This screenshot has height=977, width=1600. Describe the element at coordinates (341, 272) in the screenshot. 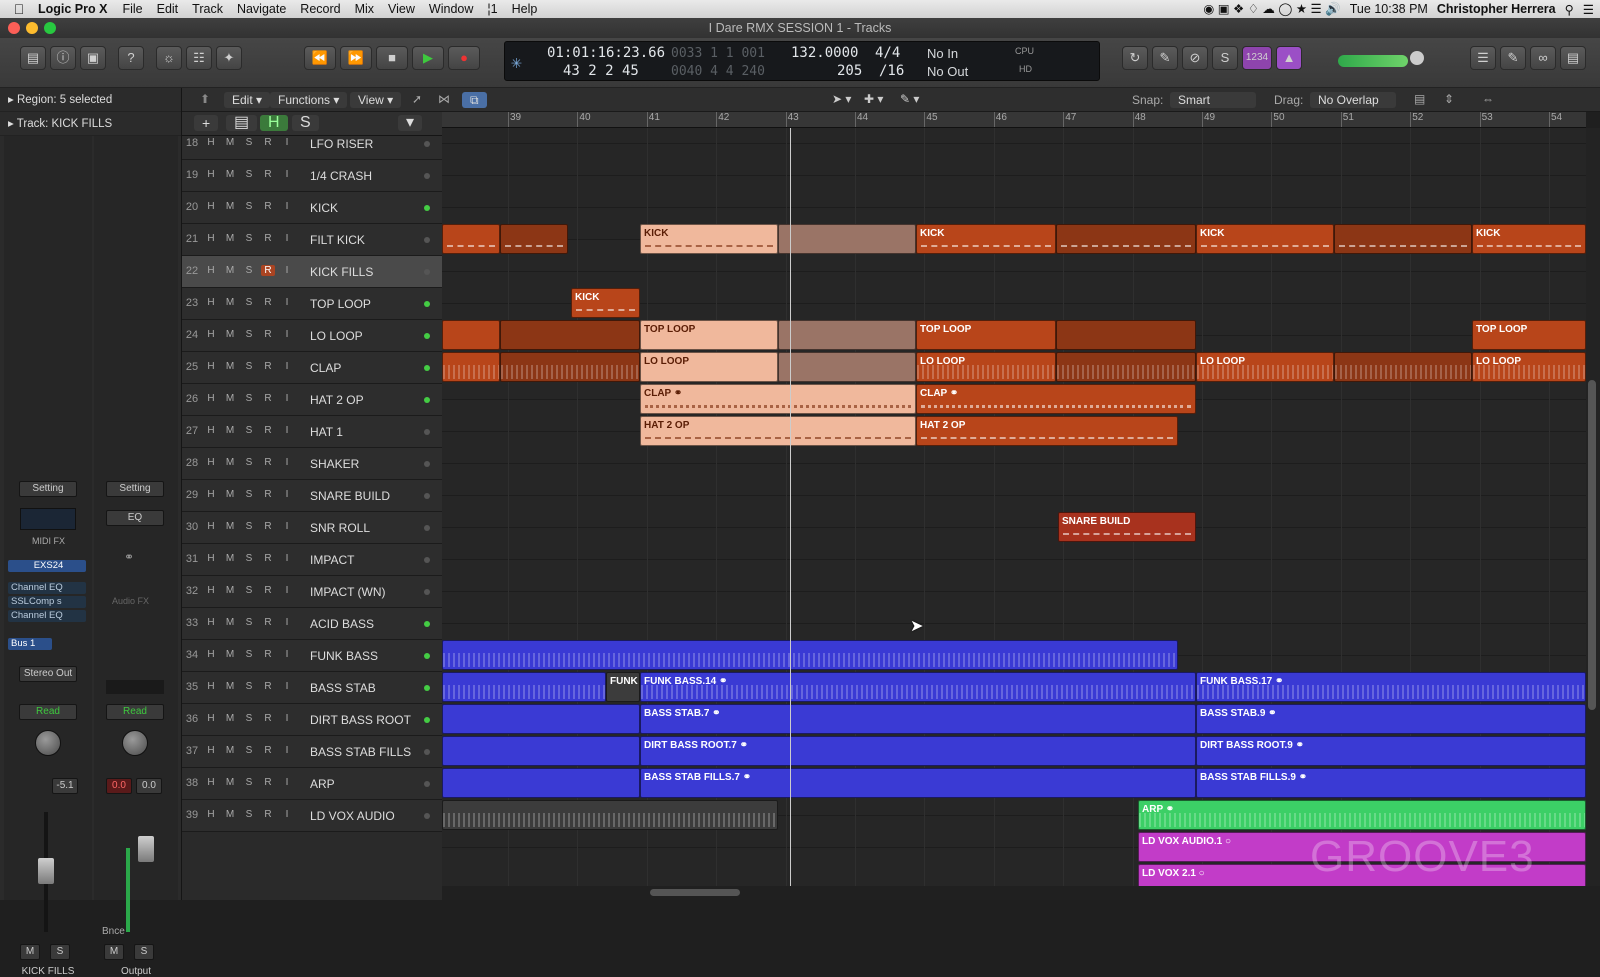

I see `track-name: KICK FILLS` at that location.